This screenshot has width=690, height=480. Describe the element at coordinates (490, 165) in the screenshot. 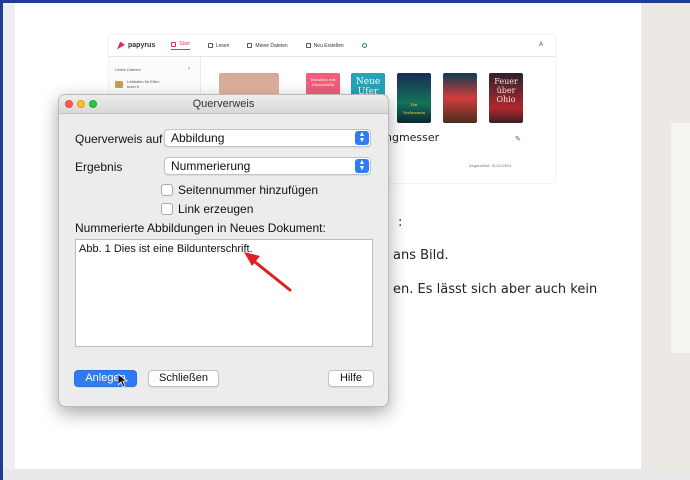

I see `deadline-text: Abgabefrist: 31/12/2024` at that location.